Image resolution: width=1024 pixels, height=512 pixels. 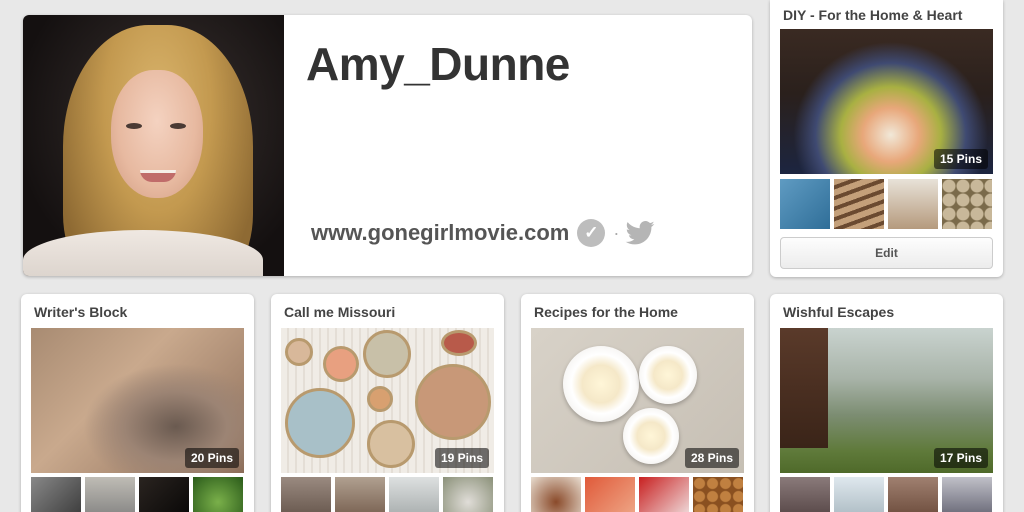 I want to click on board-card: Call me Missouri 19 Pins, so click(x=387, y=403).